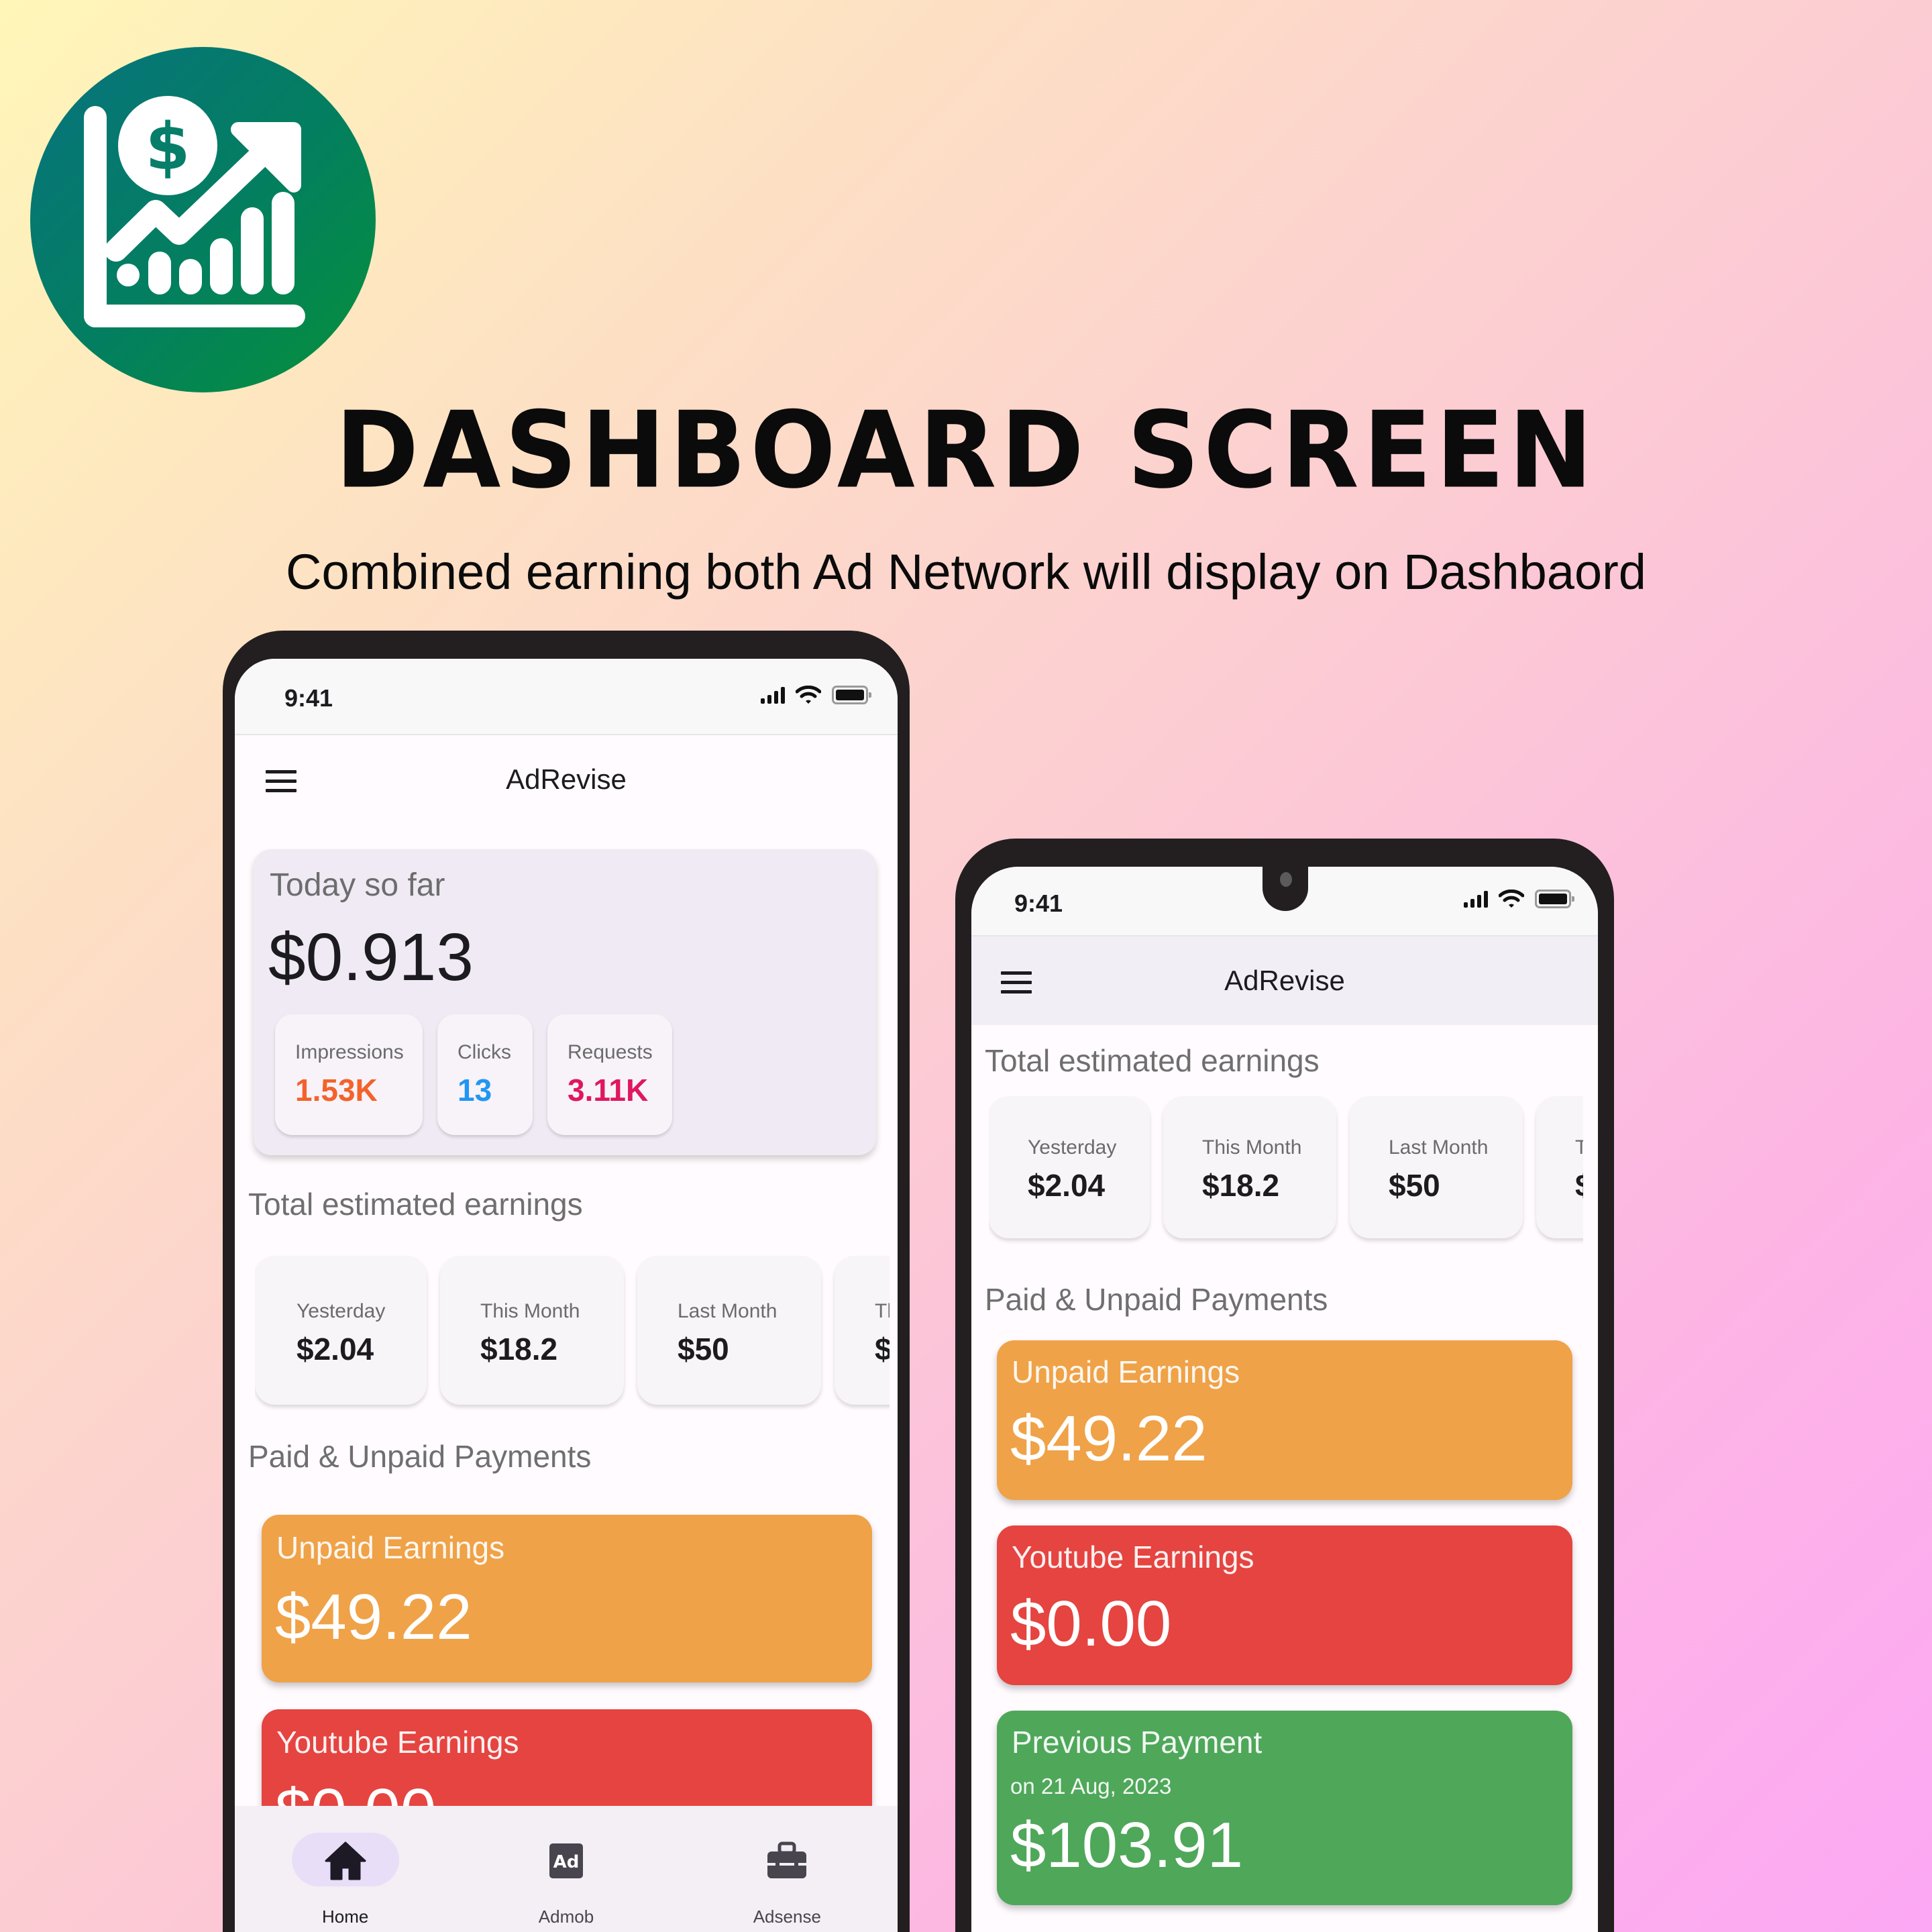  I want to click on nav-label: Admob, so click(566, 1917).